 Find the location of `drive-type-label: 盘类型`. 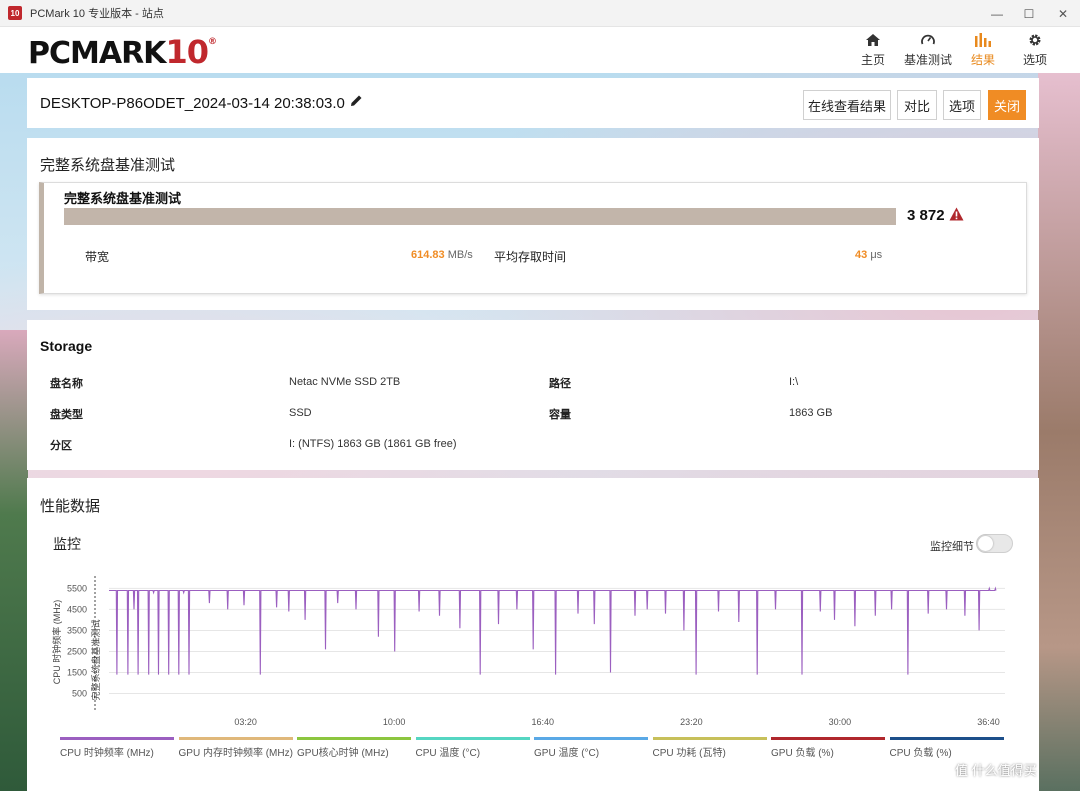

drive-type-label: 盘类型 is located at coordinates (66, 415).